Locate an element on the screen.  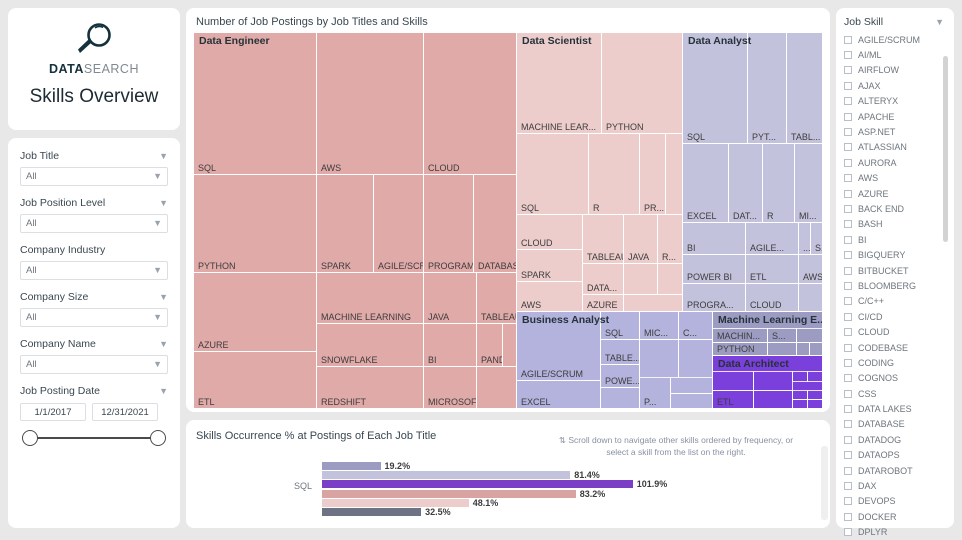
filter-job-title-head: Job Title ▼ is located at coordinates (94, 156).